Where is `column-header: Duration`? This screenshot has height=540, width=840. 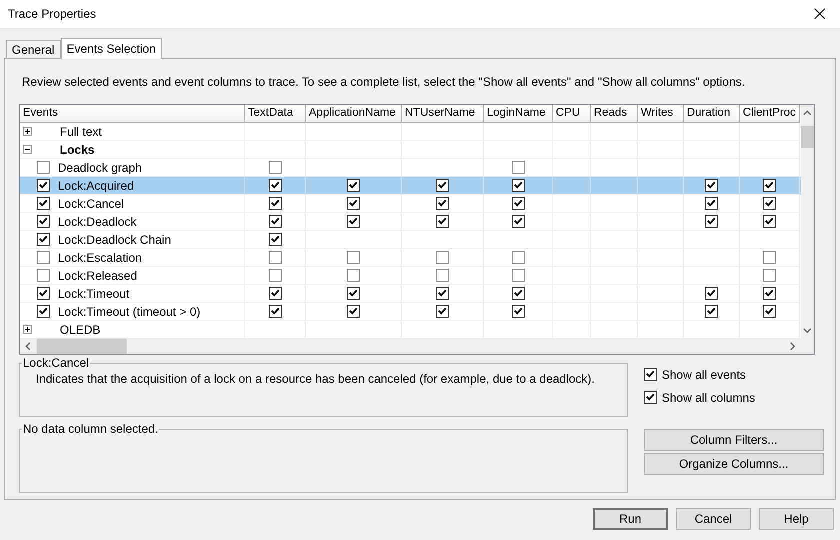 column-header: Duration is located at coordinates (712, 114).